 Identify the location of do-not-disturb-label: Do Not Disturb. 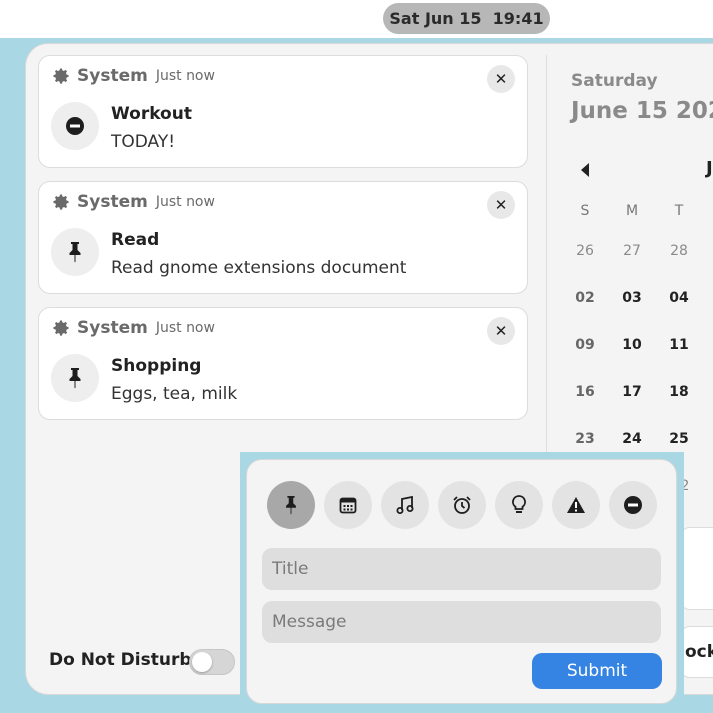
(120, 660).